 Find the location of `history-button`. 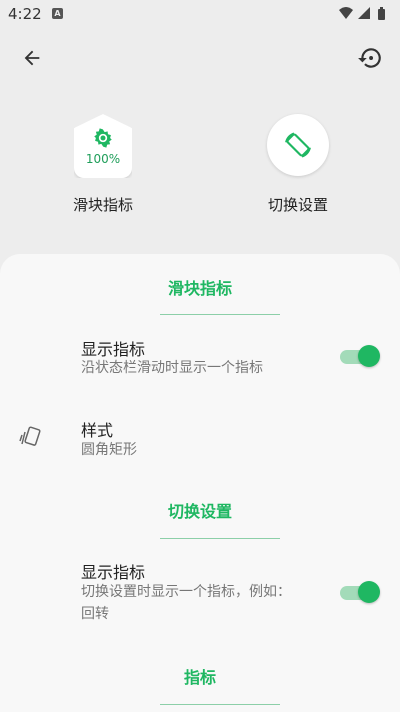

history-button is located at coordinates (370, 58).